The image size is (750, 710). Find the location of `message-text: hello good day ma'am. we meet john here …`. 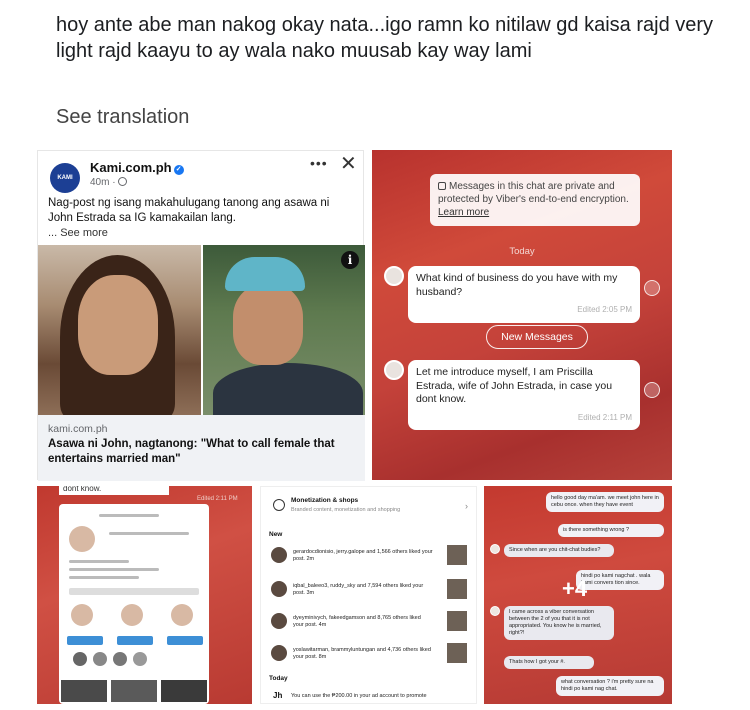

message-text: hello good day ma'am. we meet john here … is located at coordinates (605, 501).